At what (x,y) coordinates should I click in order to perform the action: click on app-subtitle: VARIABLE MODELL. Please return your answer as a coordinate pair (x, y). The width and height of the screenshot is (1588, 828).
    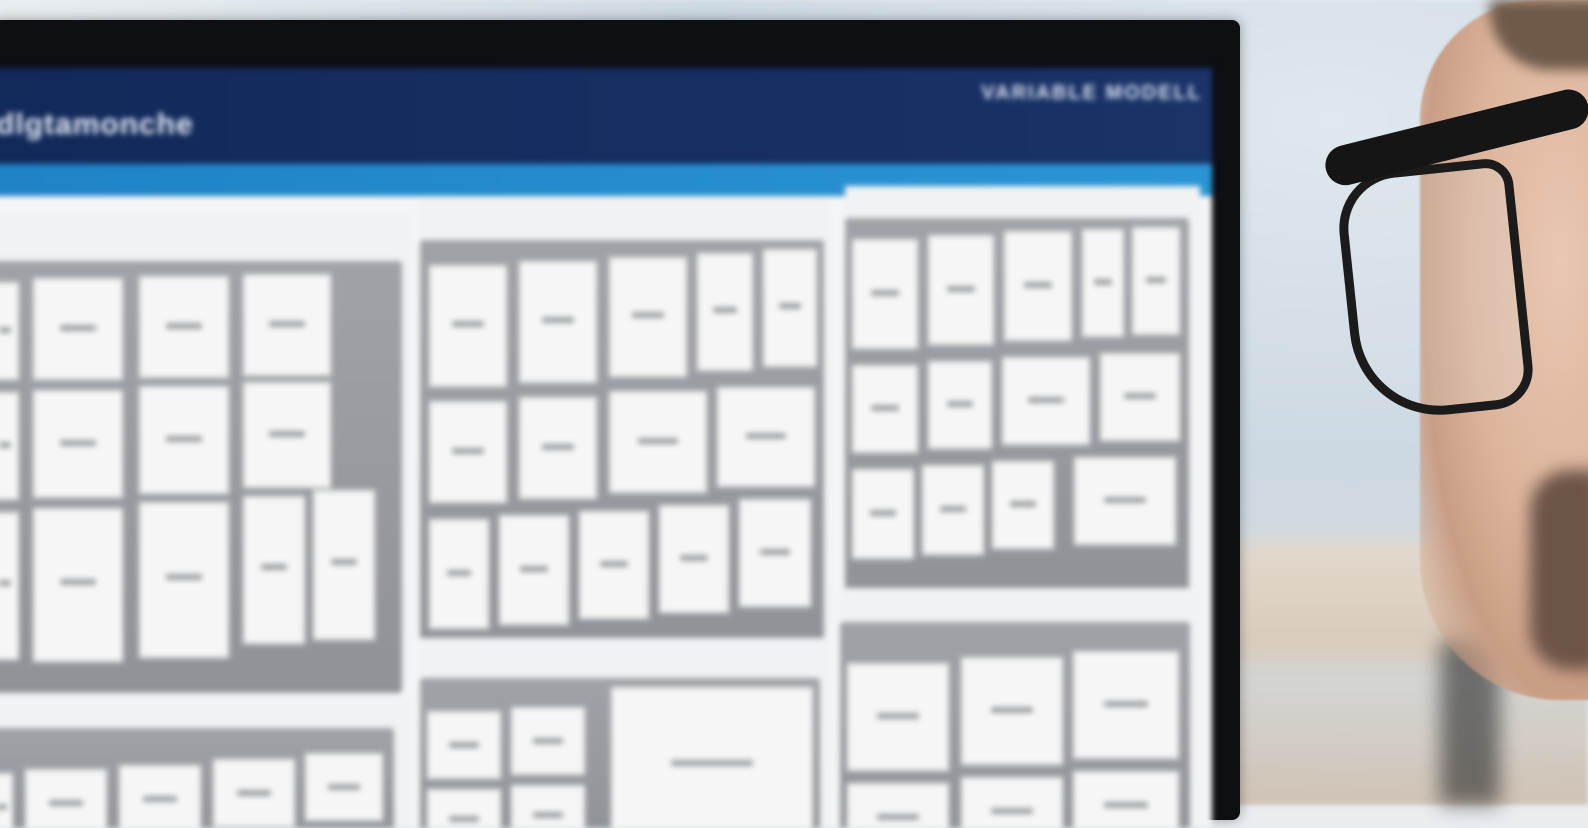
    Looking at the image, I should click on (1091, 93).